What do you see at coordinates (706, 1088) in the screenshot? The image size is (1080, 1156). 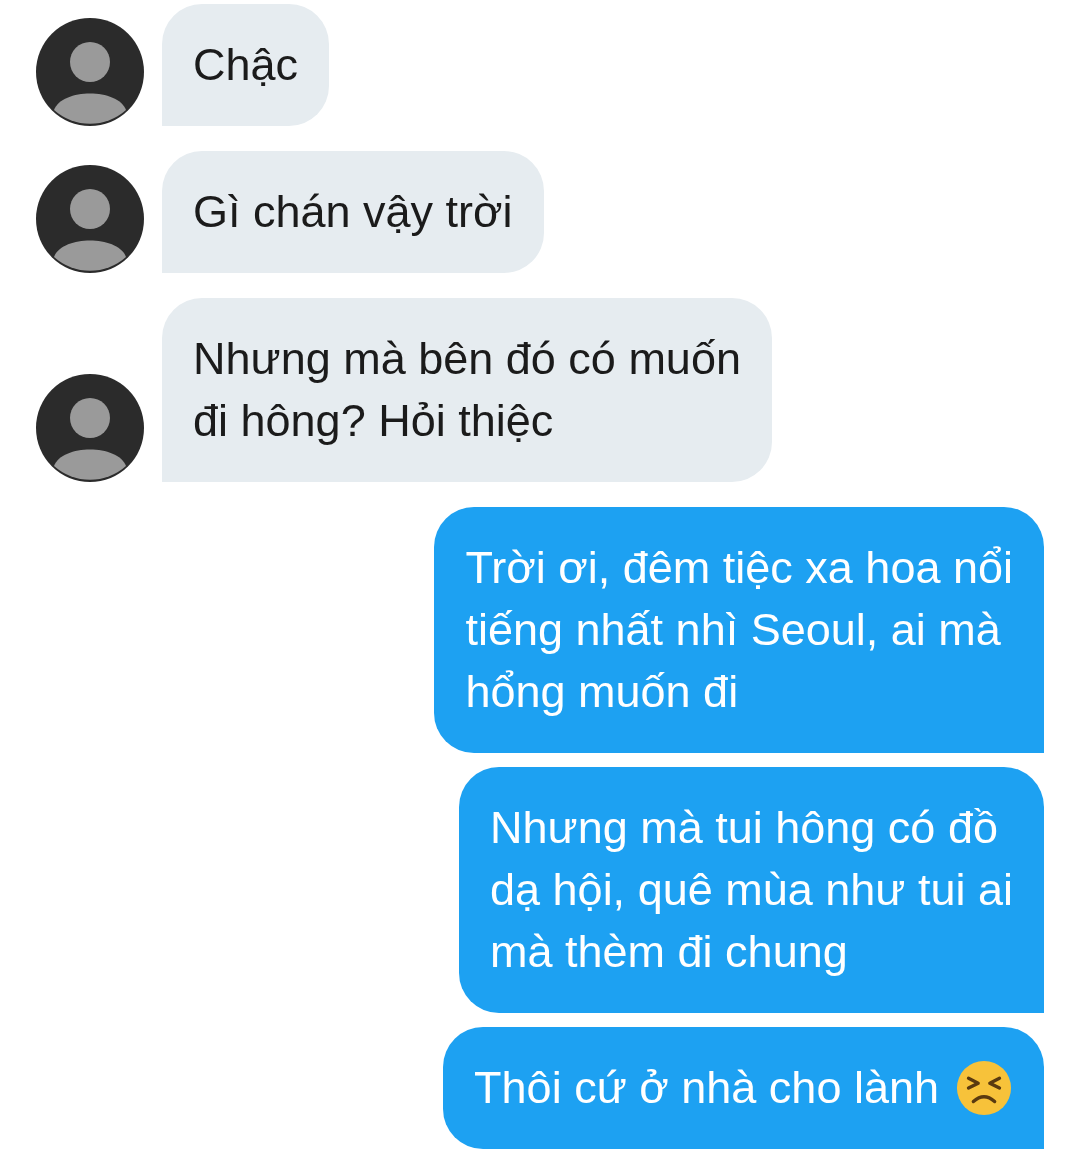 I see `message-text: Thôi cứ ở nhà cho lành` at bounding box center [706, 1088].